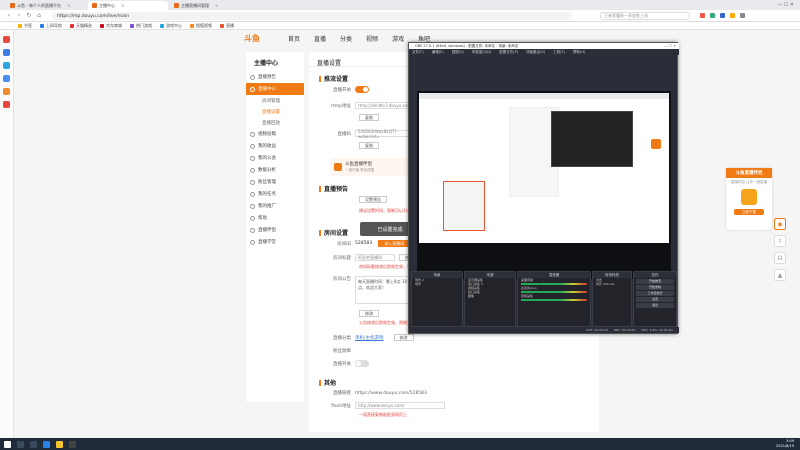 This screenshot has height=450, width=800. I want to click on sidebar-sub-settings: 直播设置, so click(275, 111).